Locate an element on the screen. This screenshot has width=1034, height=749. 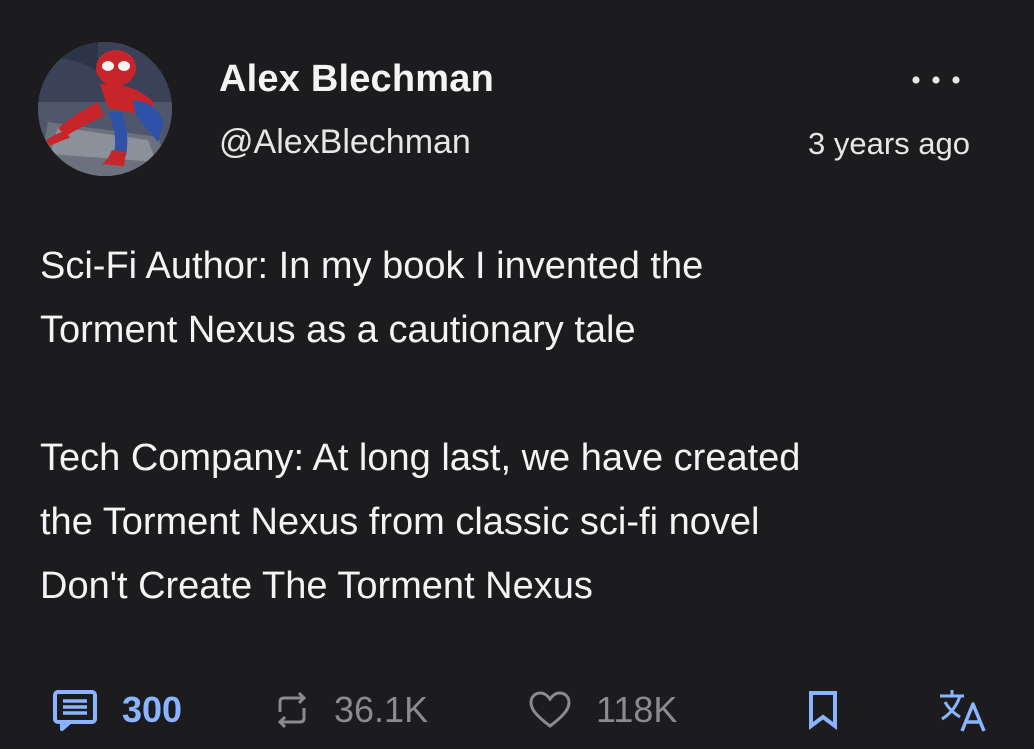
heart-icon is located at coordinates (550, 709).